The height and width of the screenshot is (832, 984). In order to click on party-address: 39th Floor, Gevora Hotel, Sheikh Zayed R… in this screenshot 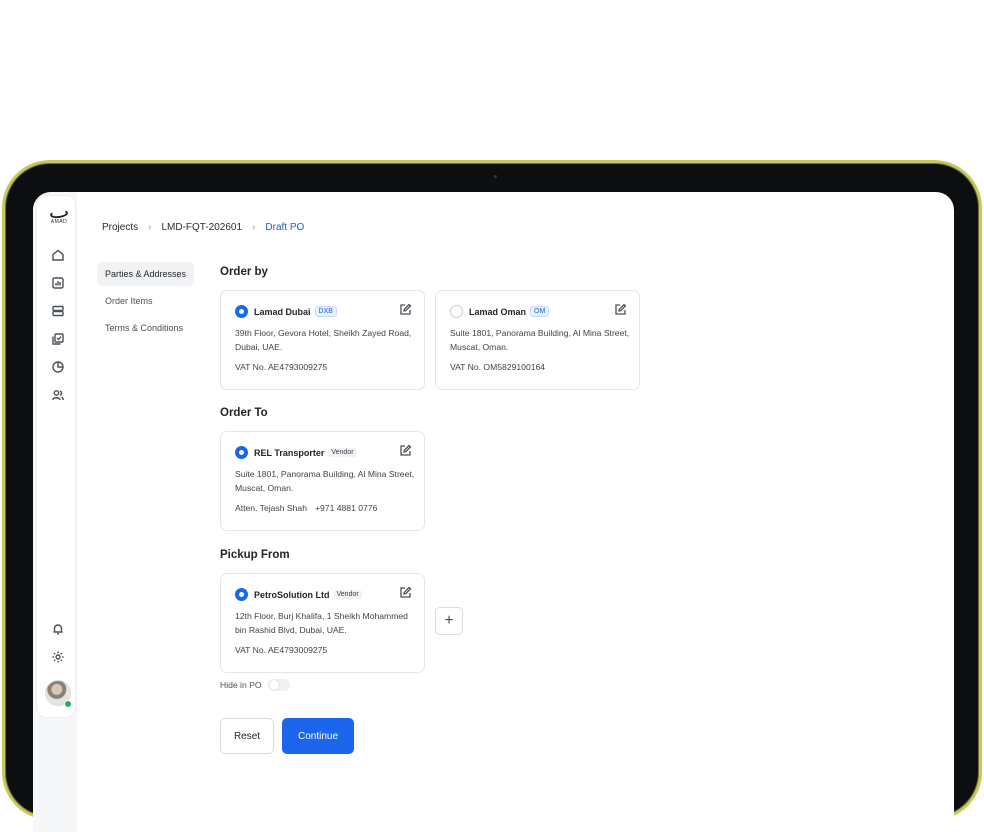, I will do `click(323, 340)`.